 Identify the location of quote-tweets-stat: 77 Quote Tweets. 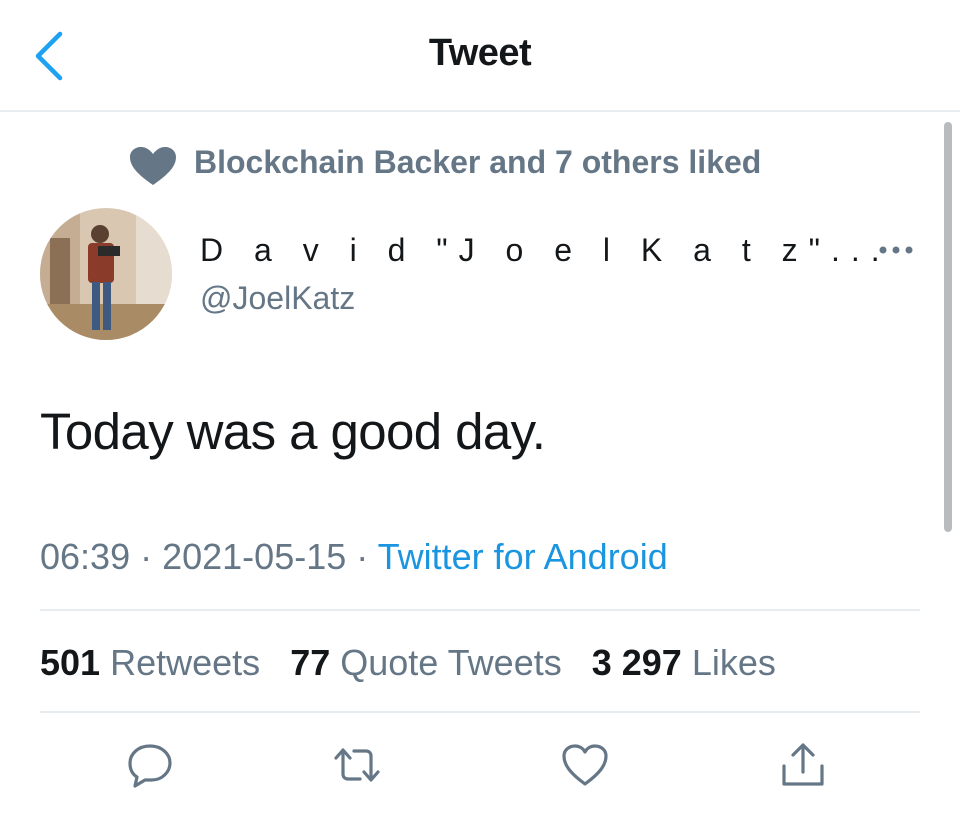
(426, 662).